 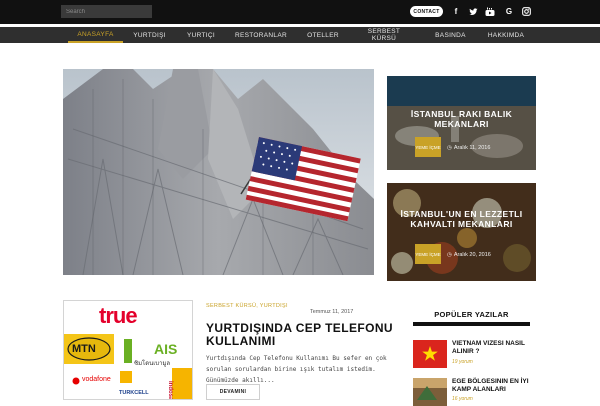 What do you see at coordinates (492, 386) in the screenshot?
I see `popular-post-title: EGE BÖLGESININ EN İYI KAMP ALANLARI` at bounding box center [492, 386].